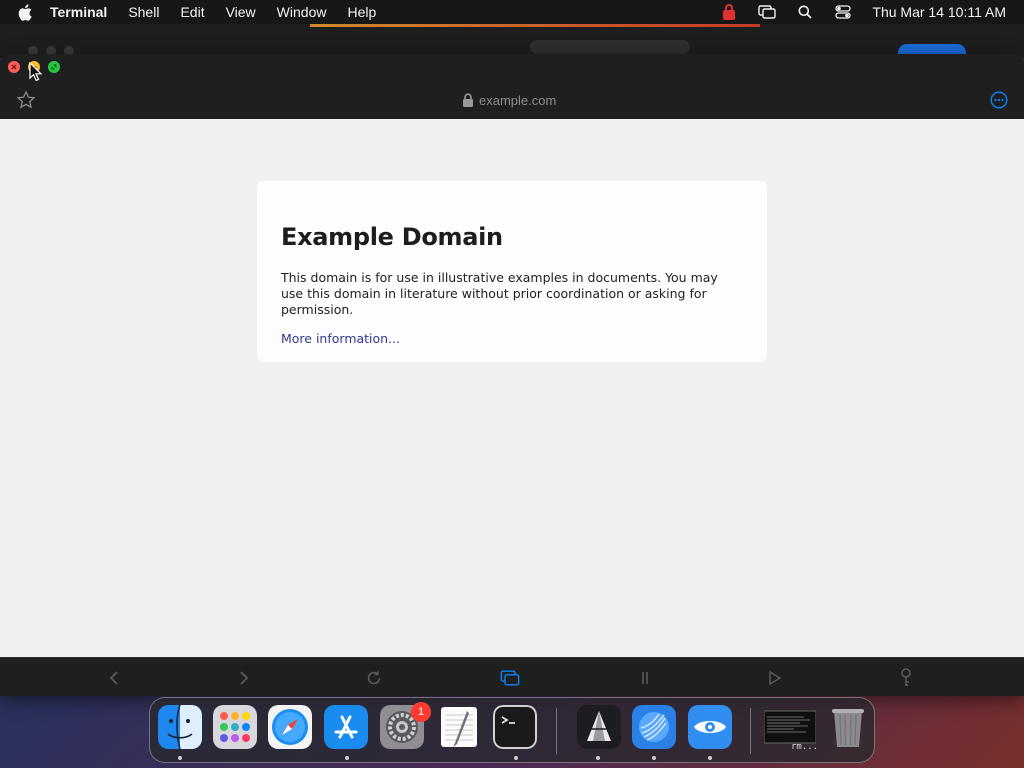 The width and height of the screenshot is (1024, 768). I want to click on spotlight-search-icon, so click(805, 12).